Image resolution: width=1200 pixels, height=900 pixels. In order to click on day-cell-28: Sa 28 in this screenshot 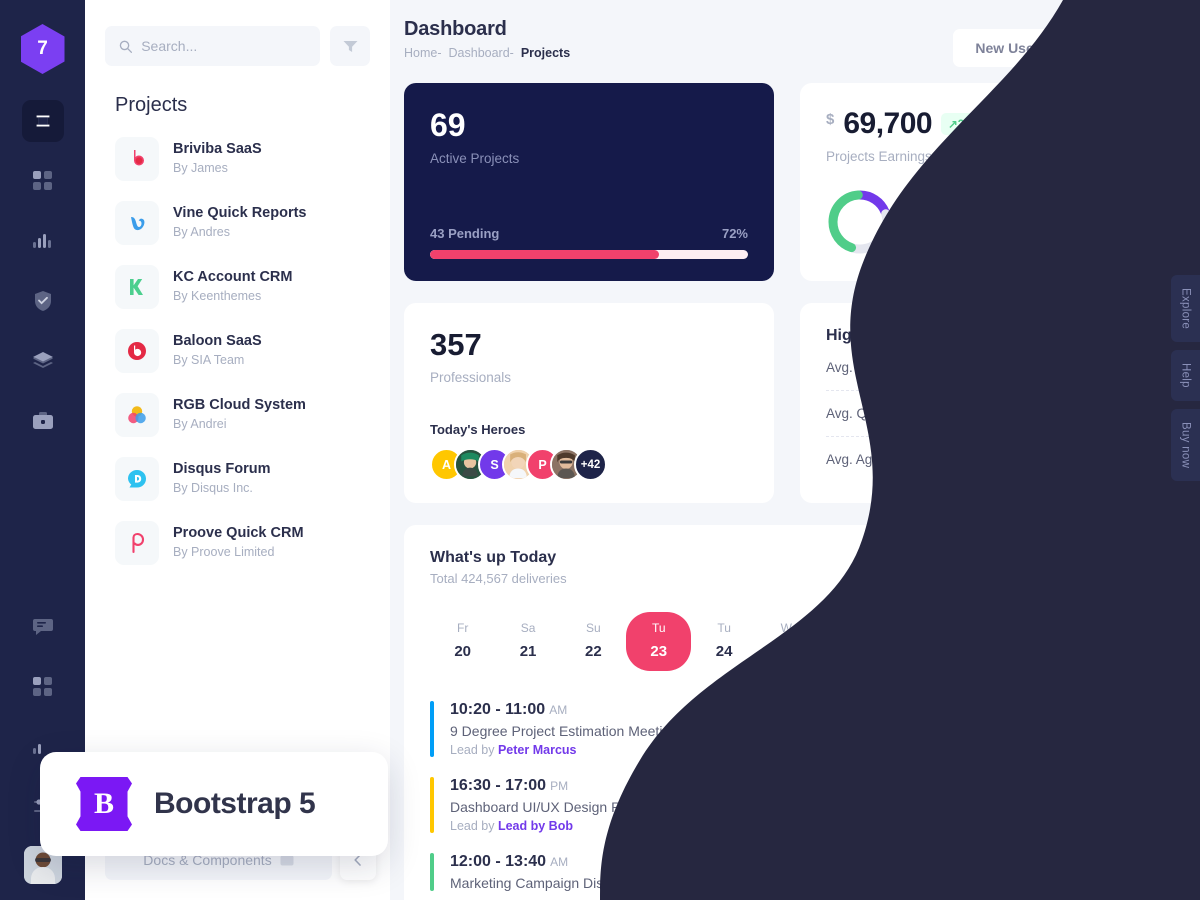, I will do `click(985, 641)`.